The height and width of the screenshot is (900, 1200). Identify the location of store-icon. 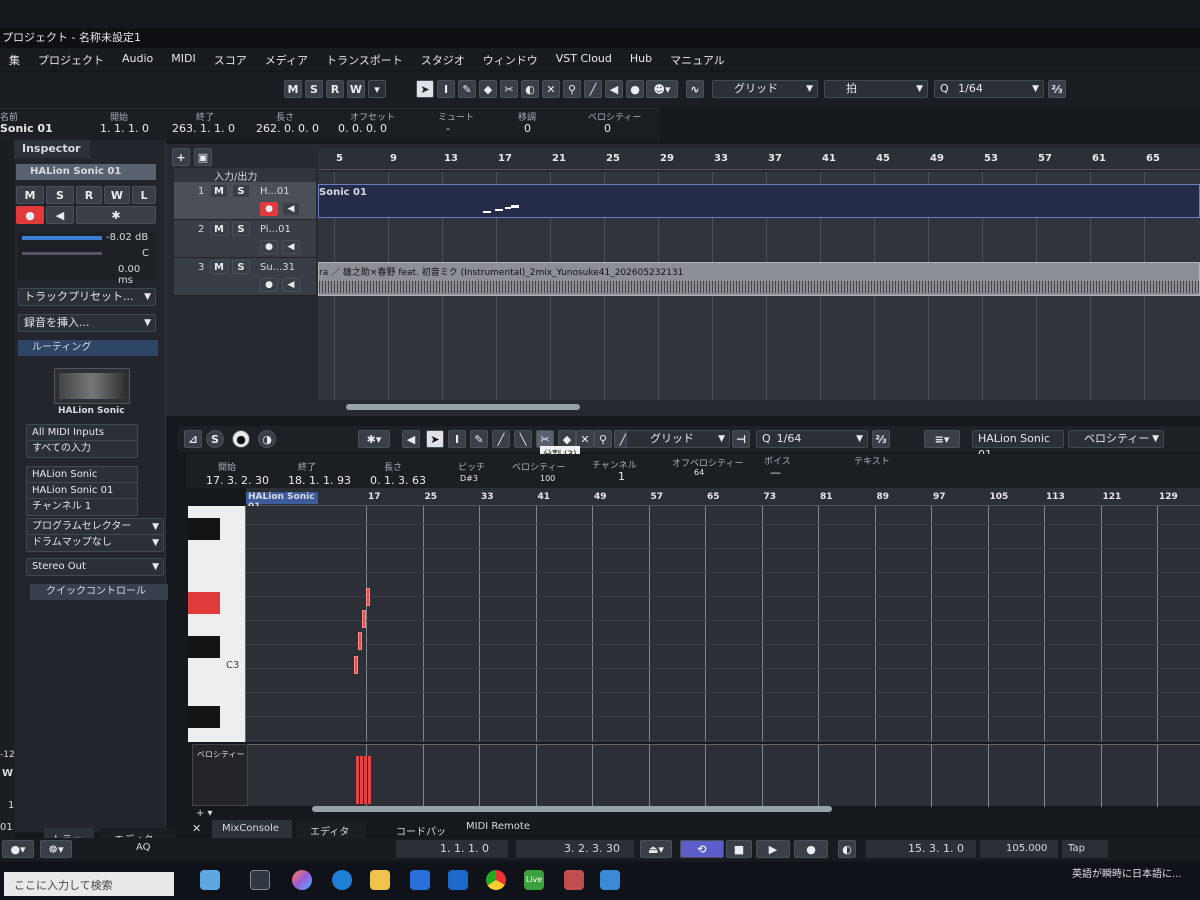
(420, 880).